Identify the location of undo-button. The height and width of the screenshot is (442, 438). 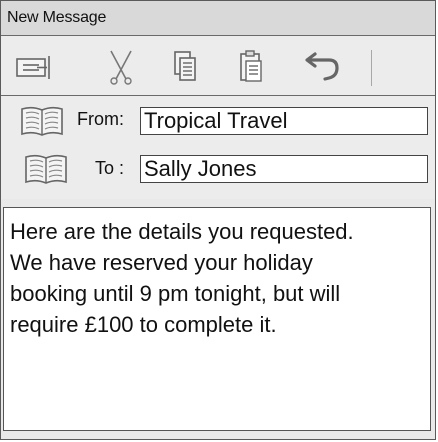
(321, 67).